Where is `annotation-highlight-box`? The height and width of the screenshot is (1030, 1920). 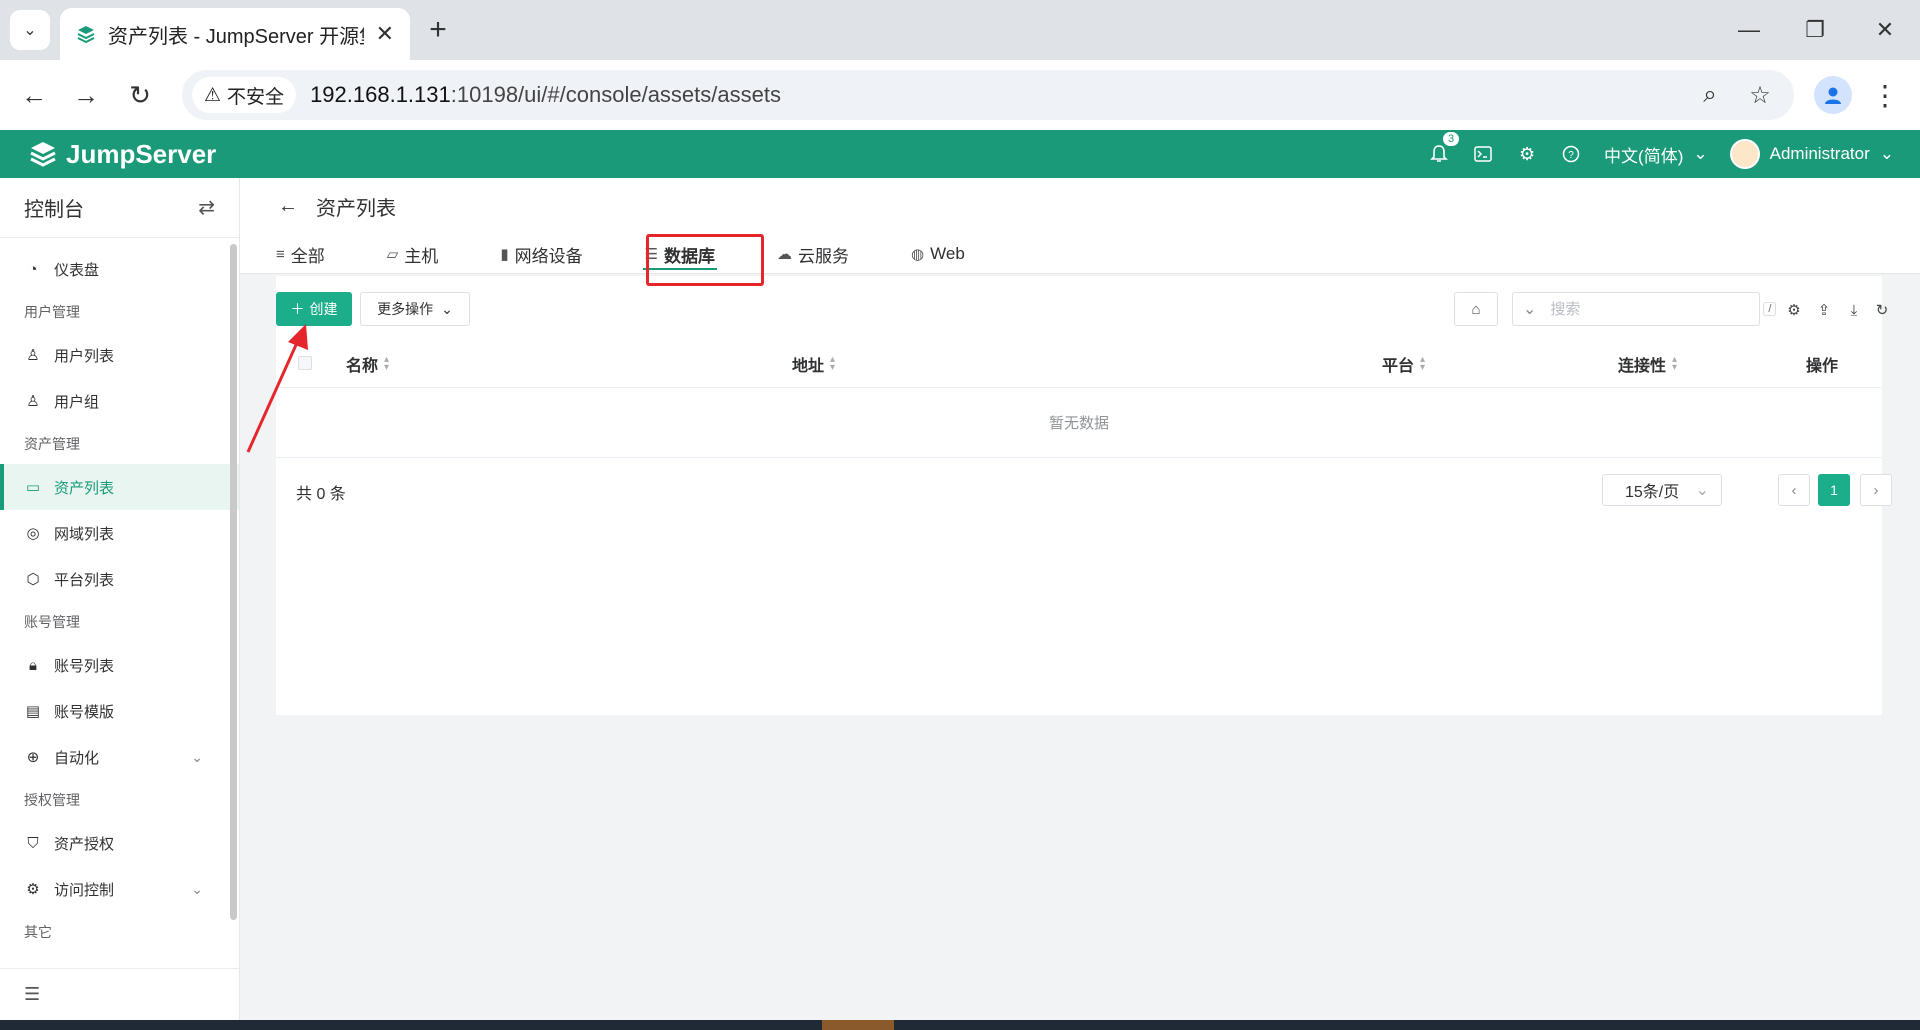
annotation-highlight-box is located at coordinates (705, 260).